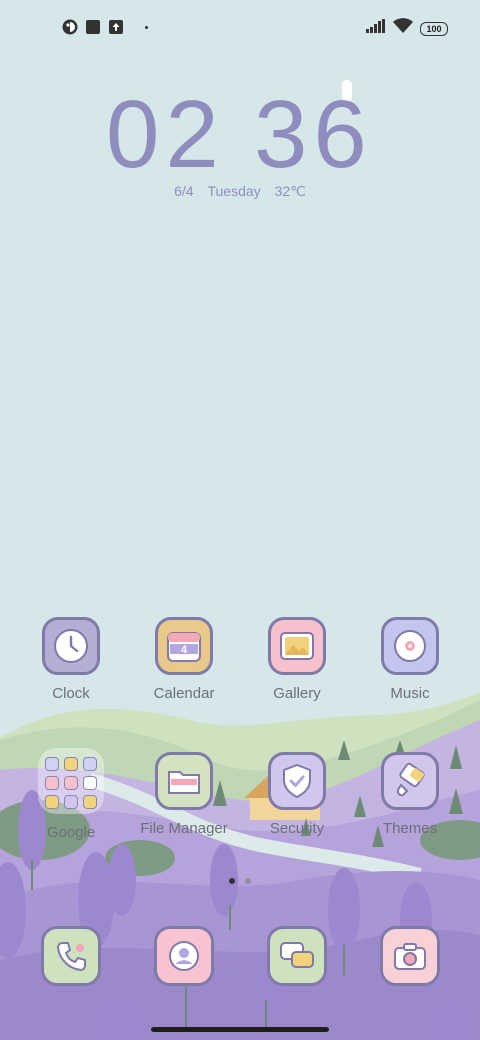 The height and width of the screenshot is (1040, 480). What do you see at coordinates (410, 646) in the screenshot?
I see `music-disc-icon` at bounding box center [410, 646].